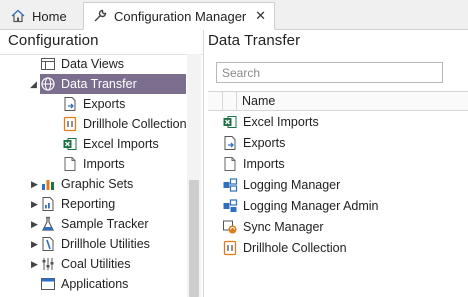 The height and width of the screenshot is (297, 468). I want to click on list-item-logging-manager: Logging Manager, so click(281, 185).